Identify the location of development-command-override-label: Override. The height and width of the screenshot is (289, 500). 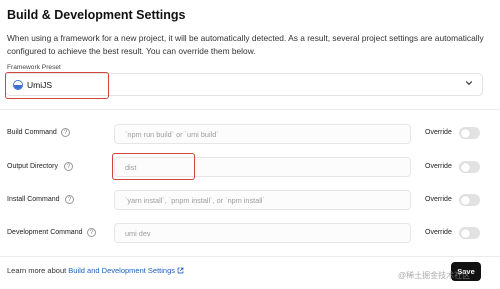
(438, 232).